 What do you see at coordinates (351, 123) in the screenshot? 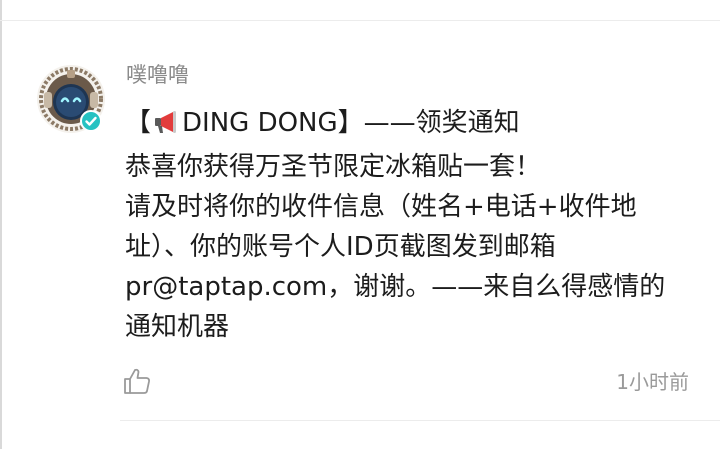
I see `headline-text: DING DONG】——领奖通知` at bounding box center [351, 123].